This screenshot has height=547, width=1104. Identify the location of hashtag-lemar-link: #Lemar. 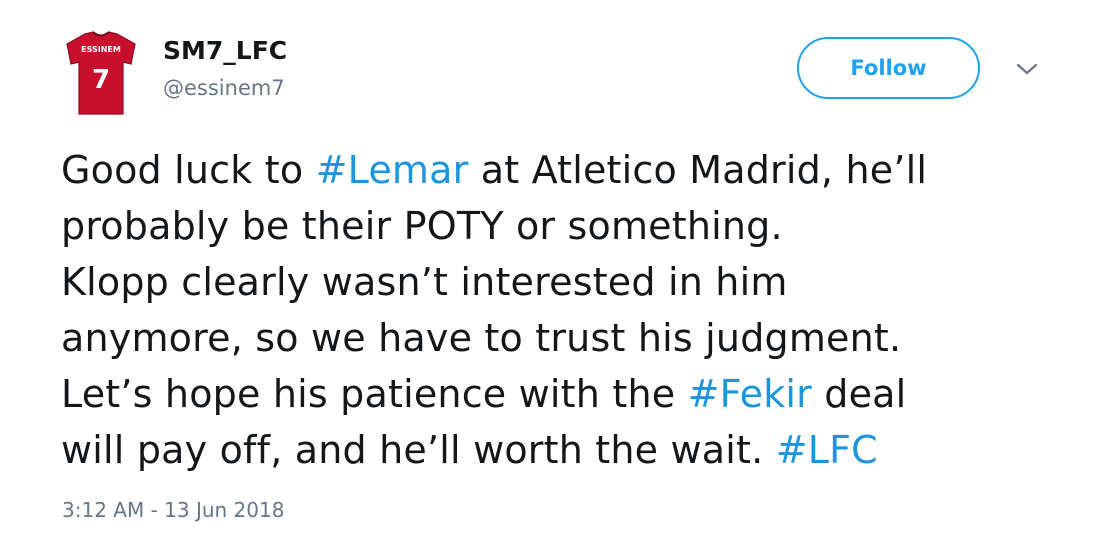
(392, 170).